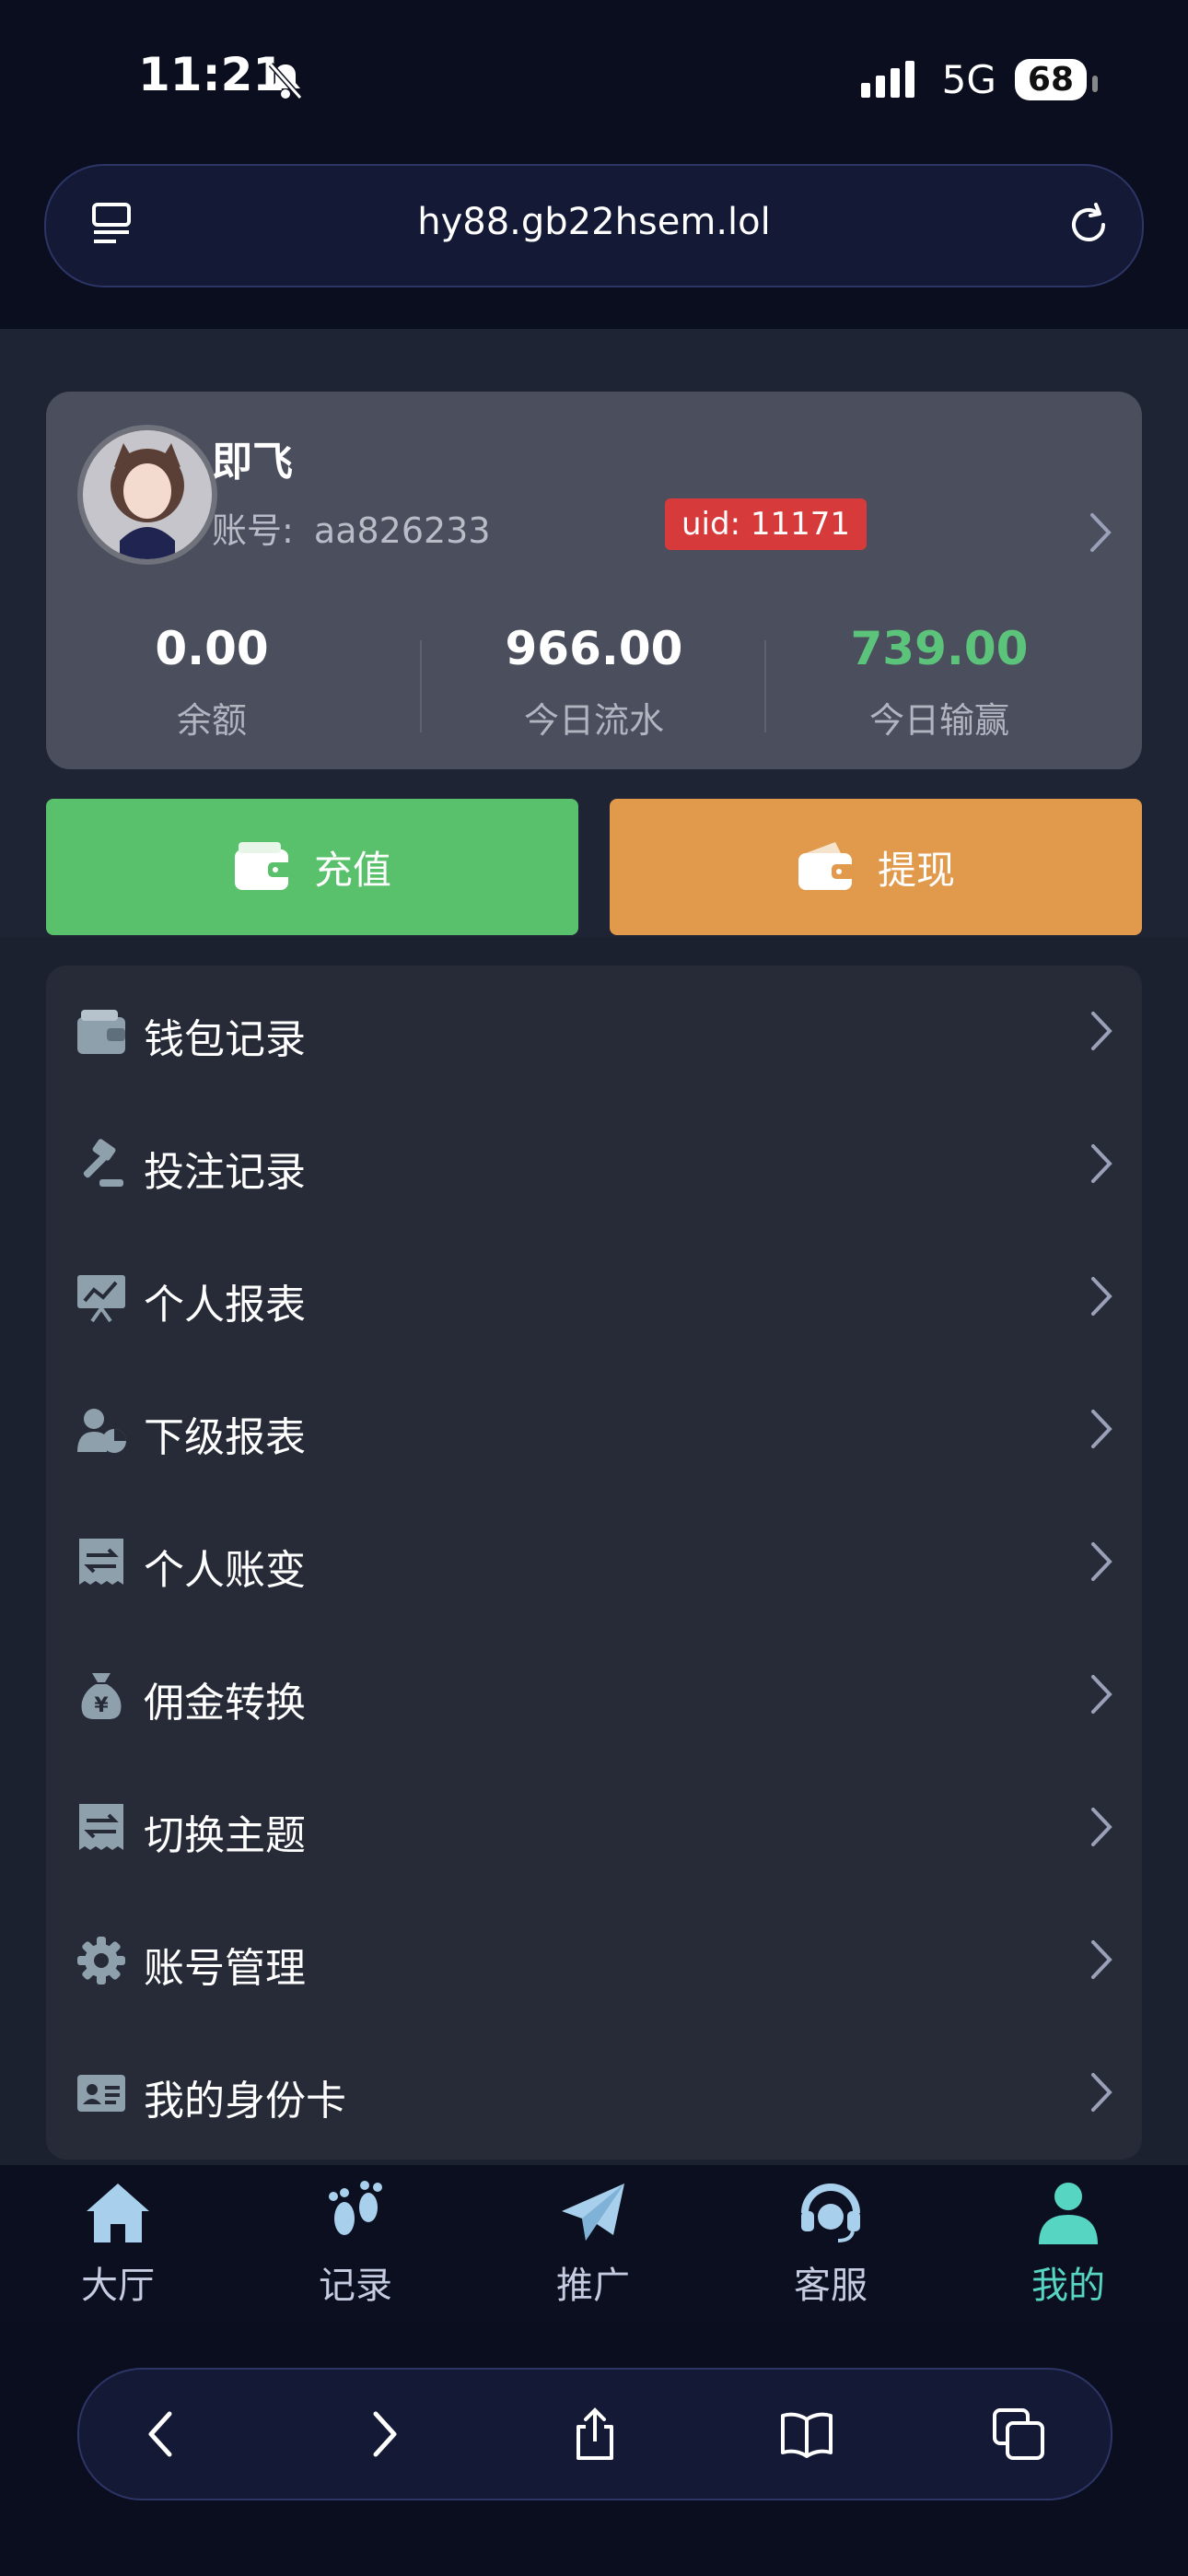 This screenshot has width=1188, height=2576. I want to click on tab-label: 推广, so click(593, 2286).